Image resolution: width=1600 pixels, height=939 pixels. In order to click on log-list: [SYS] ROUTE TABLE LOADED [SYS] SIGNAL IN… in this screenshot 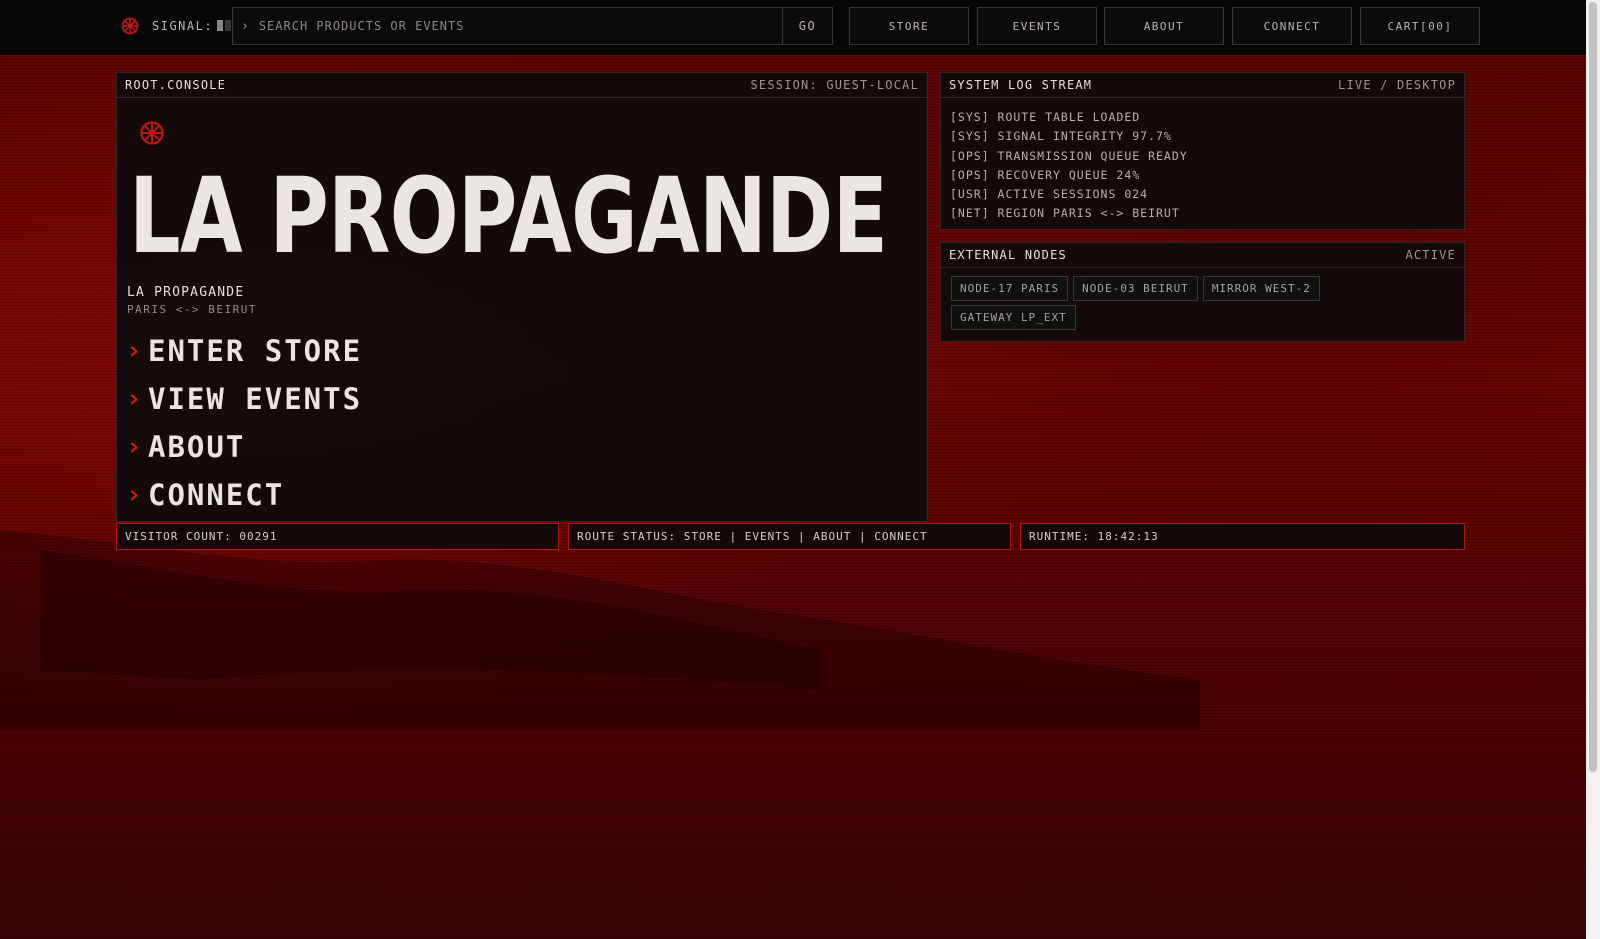, I will do `click(1202, 166)`.